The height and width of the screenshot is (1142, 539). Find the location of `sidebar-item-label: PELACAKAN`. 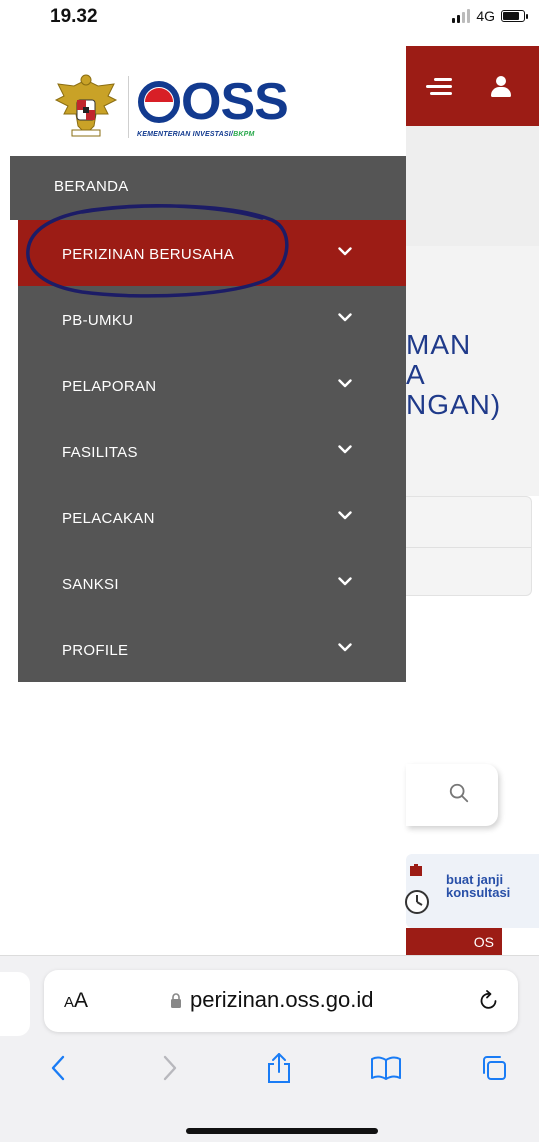

sidebar-item-label: PELACAKAN is located at coordinates (108, 518).